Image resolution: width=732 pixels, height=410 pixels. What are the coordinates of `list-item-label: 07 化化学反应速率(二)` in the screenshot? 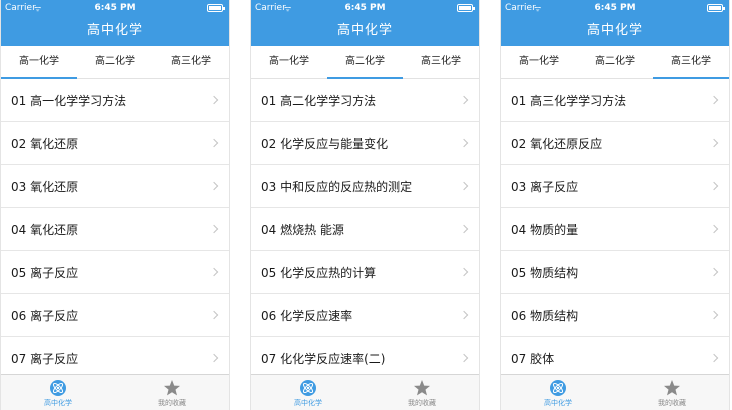 It's located at (323, 358).